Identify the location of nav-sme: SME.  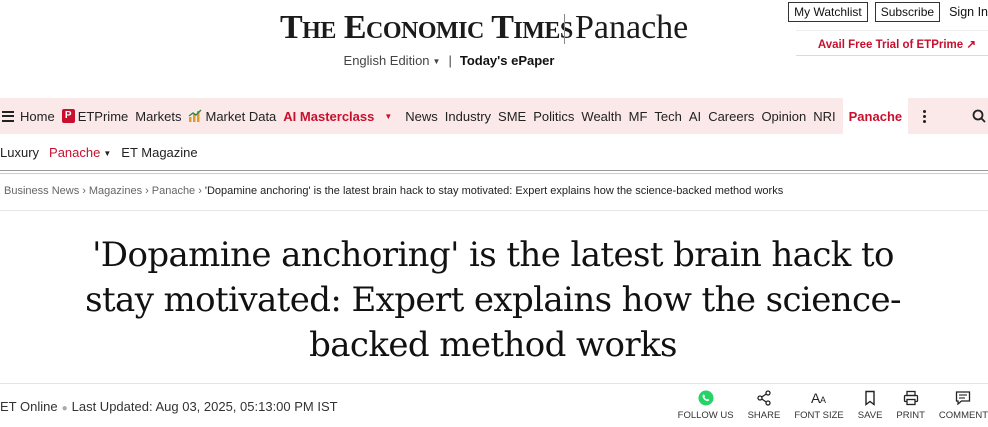
(512, 116).